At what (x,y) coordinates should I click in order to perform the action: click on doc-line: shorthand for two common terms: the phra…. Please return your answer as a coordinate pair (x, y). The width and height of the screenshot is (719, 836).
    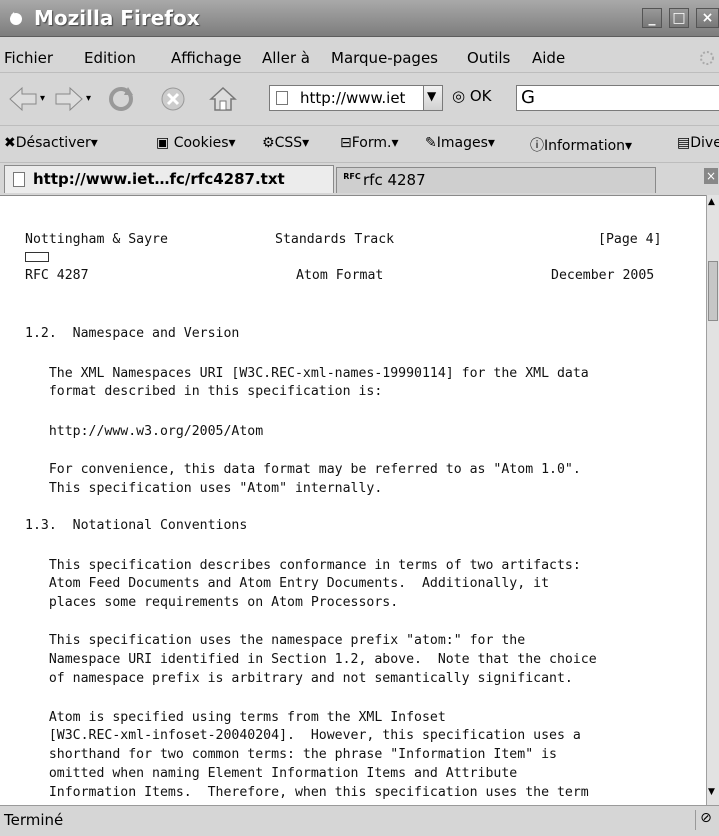
    Looking at the image, I should click on (291, 754).